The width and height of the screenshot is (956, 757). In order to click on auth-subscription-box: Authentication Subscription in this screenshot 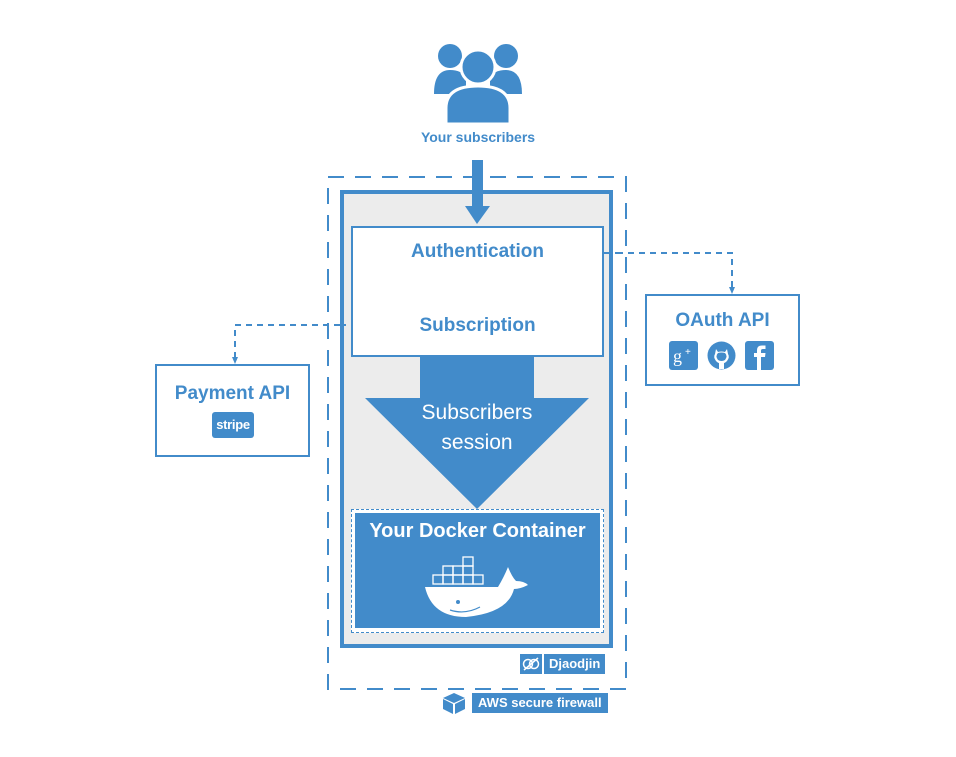, I will do `click(477, 291)`.